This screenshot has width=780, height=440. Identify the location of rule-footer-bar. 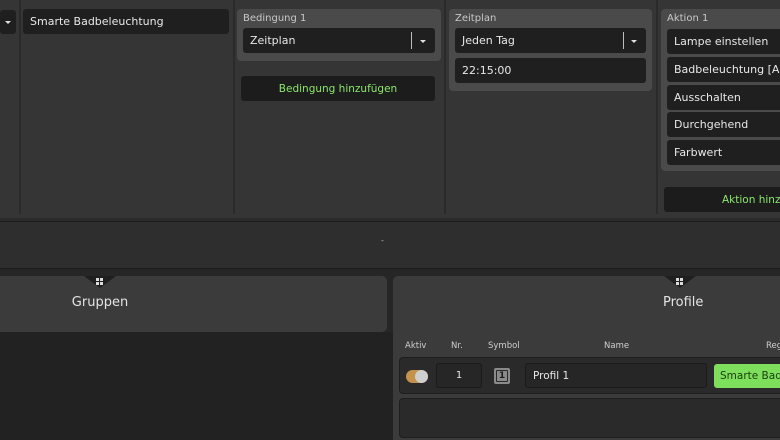
(390, 245).